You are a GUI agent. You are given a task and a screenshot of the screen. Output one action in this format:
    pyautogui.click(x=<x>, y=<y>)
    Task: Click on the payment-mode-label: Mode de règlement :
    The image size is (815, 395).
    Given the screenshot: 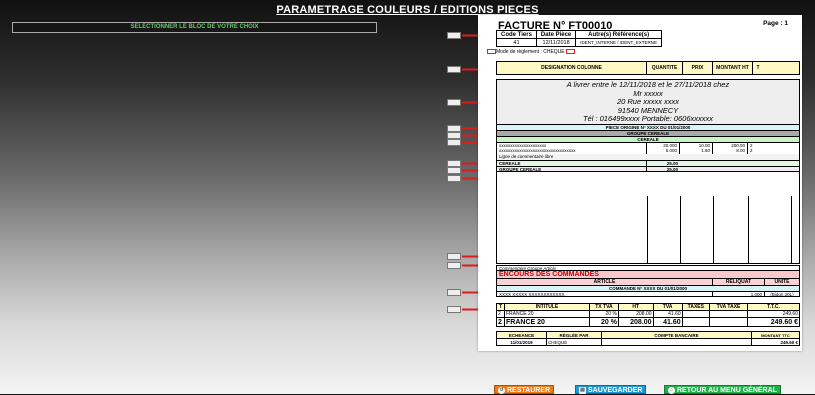 What is the action you would take?
    pyautogui.click(x=519, y=52)
    